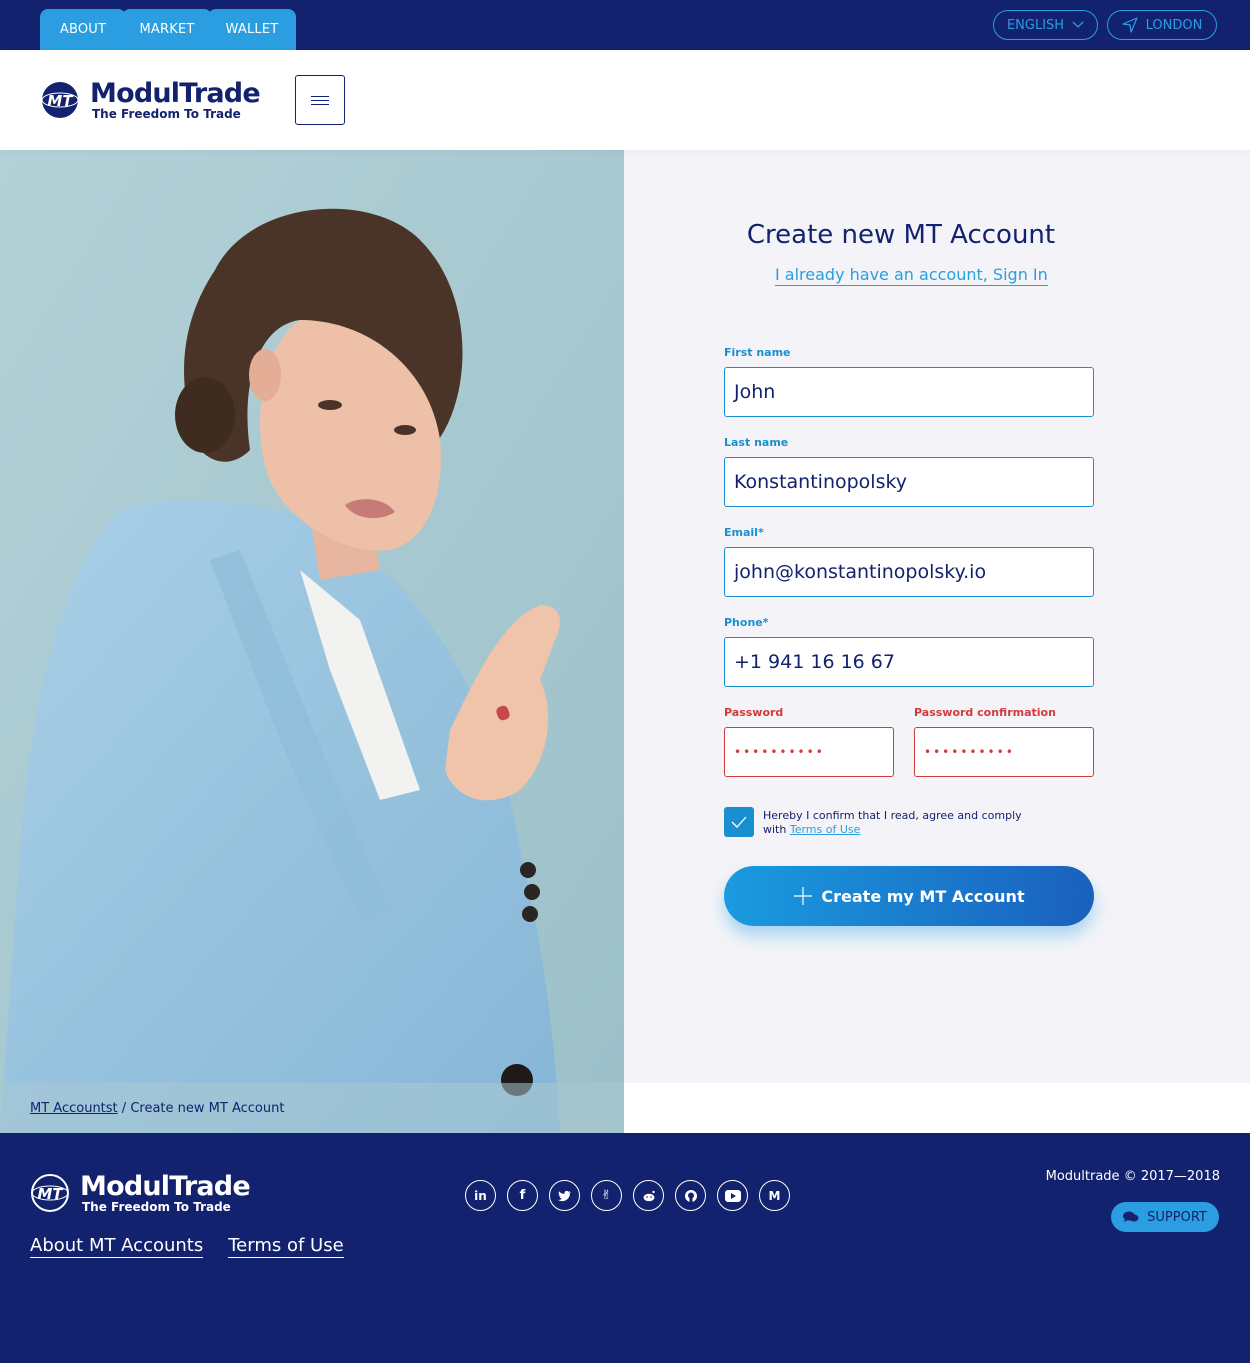  I want to click on menu-button, so click(320, 100).